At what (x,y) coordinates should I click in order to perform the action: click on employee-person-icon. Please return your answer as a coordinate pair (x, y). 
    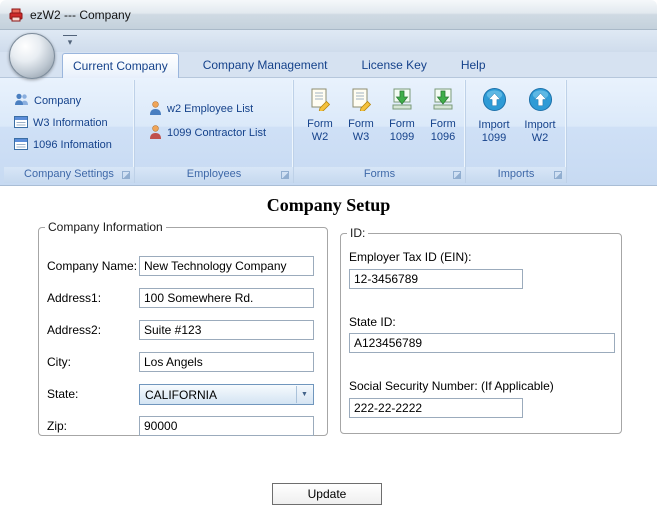
    Looking at the image, I should click on (155, 109).